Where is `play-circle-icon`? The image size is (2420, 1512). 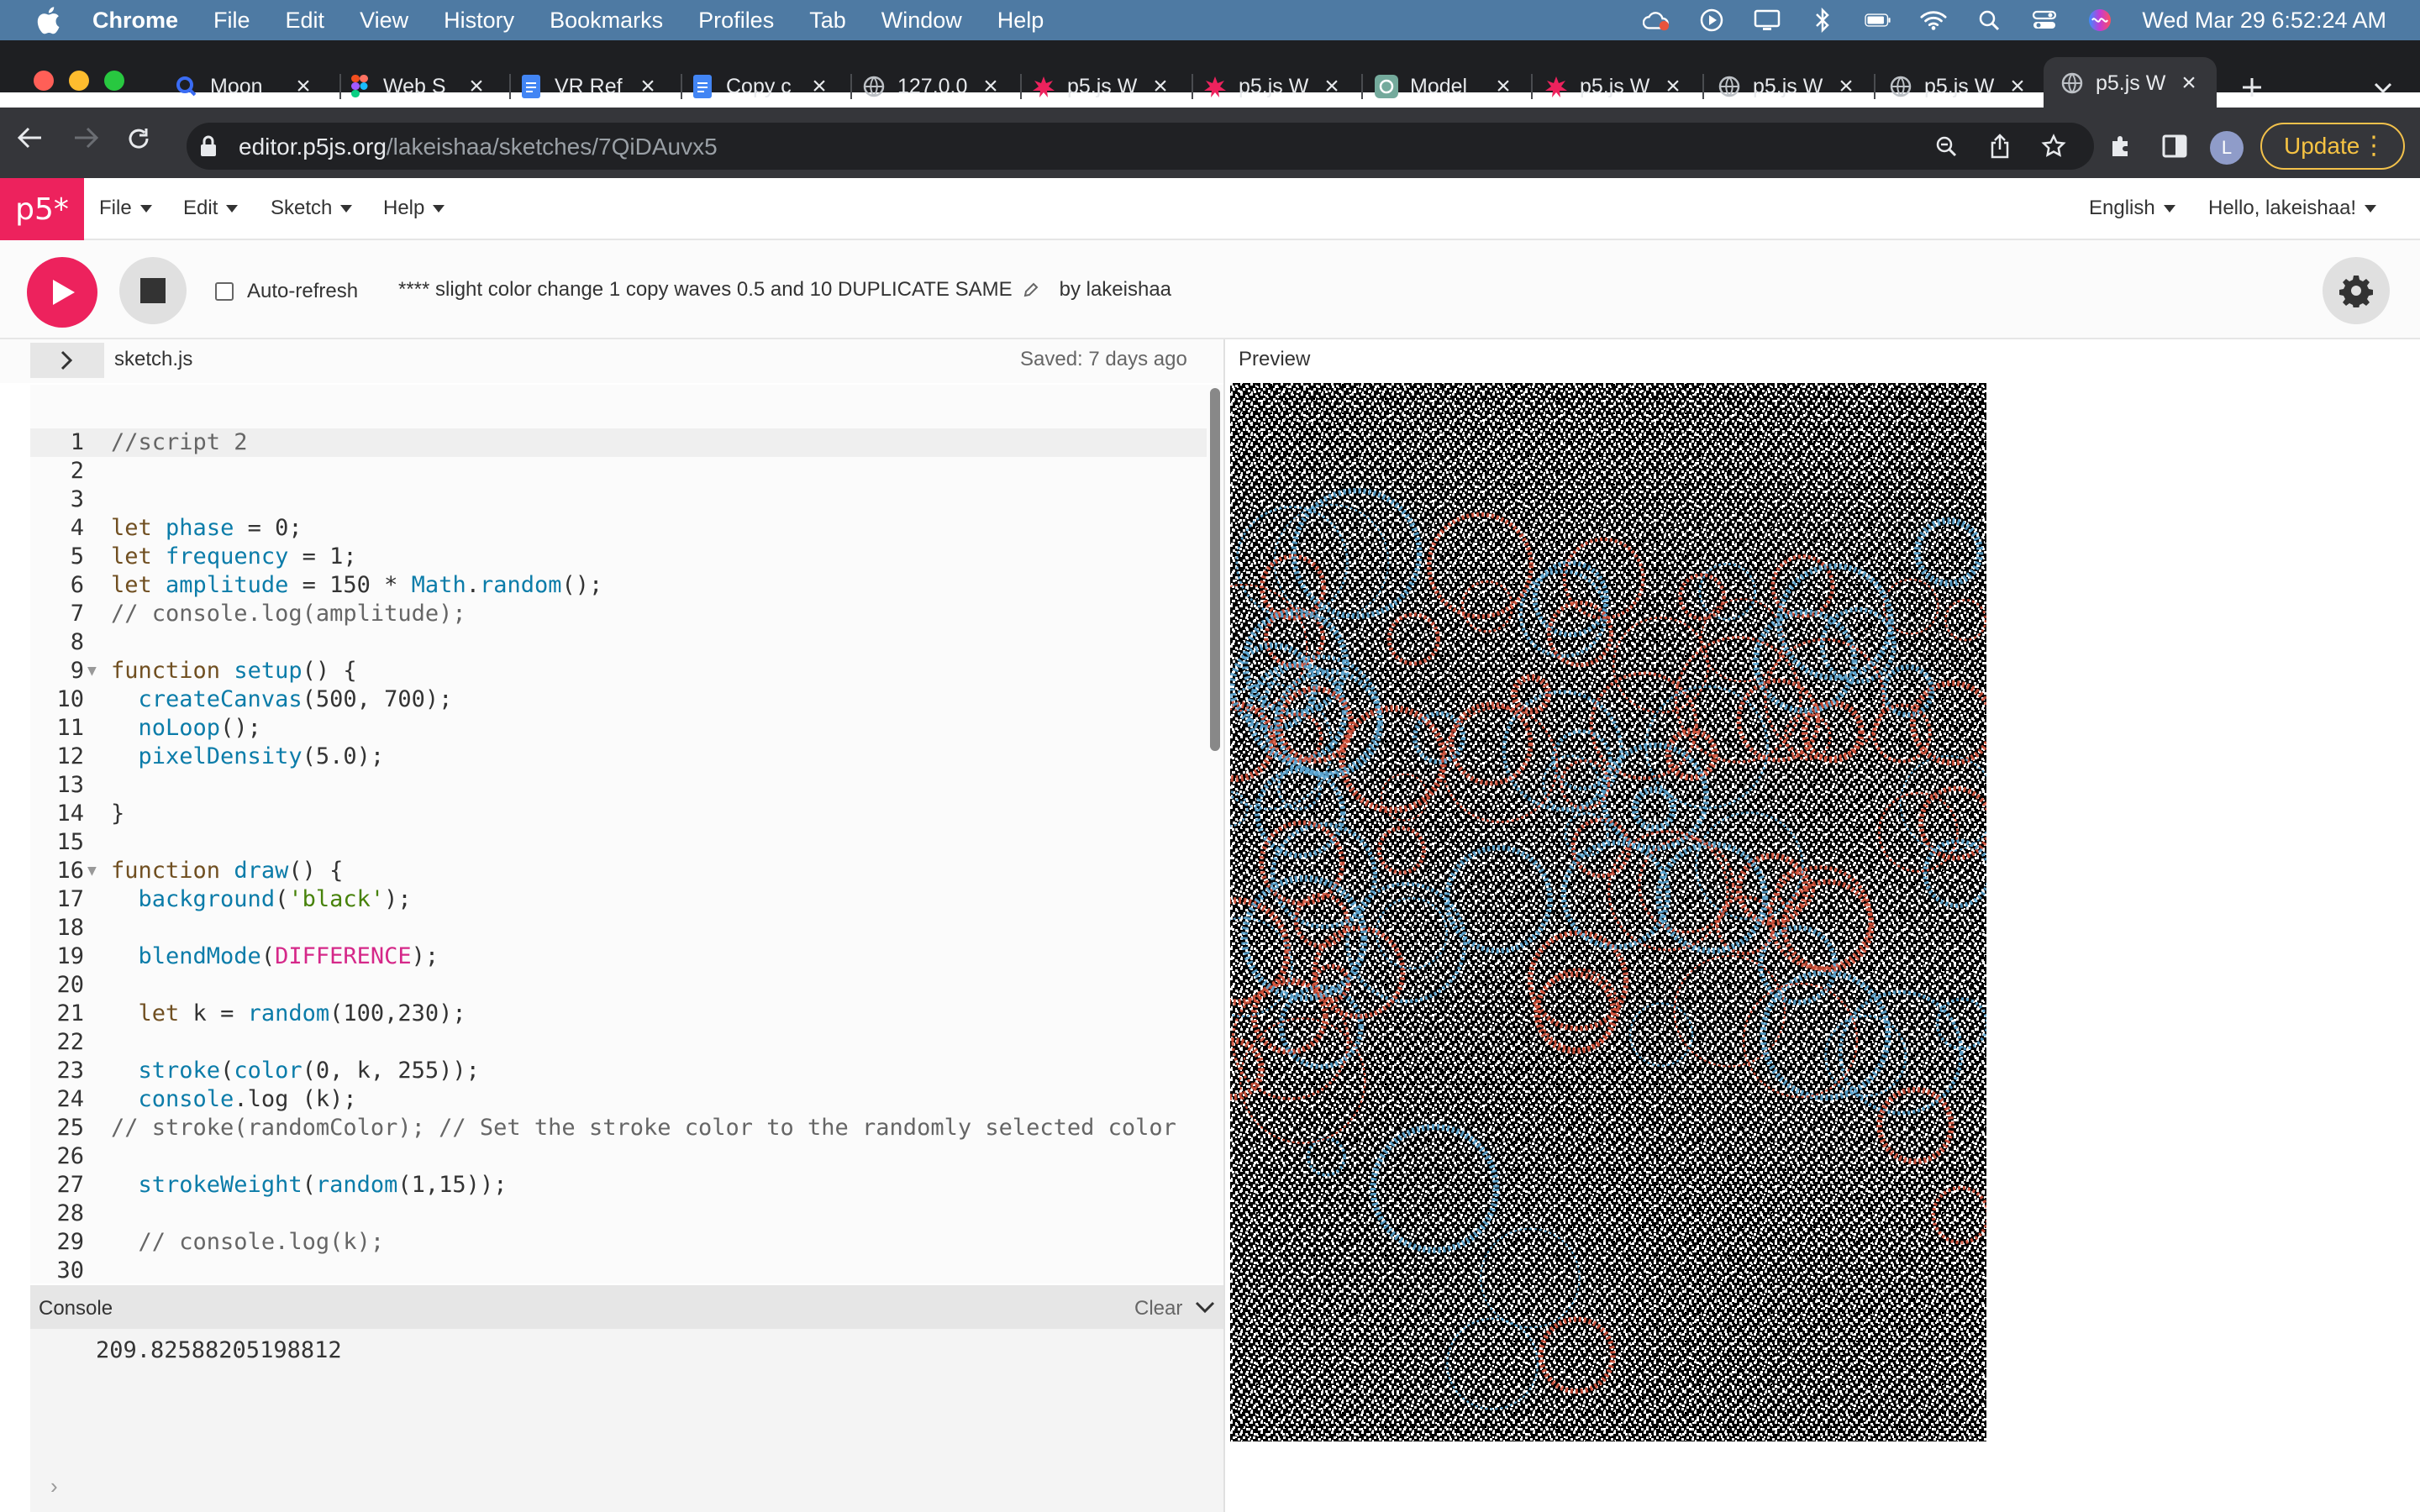 play-circle-icon is located at coordinates (1711, 20).